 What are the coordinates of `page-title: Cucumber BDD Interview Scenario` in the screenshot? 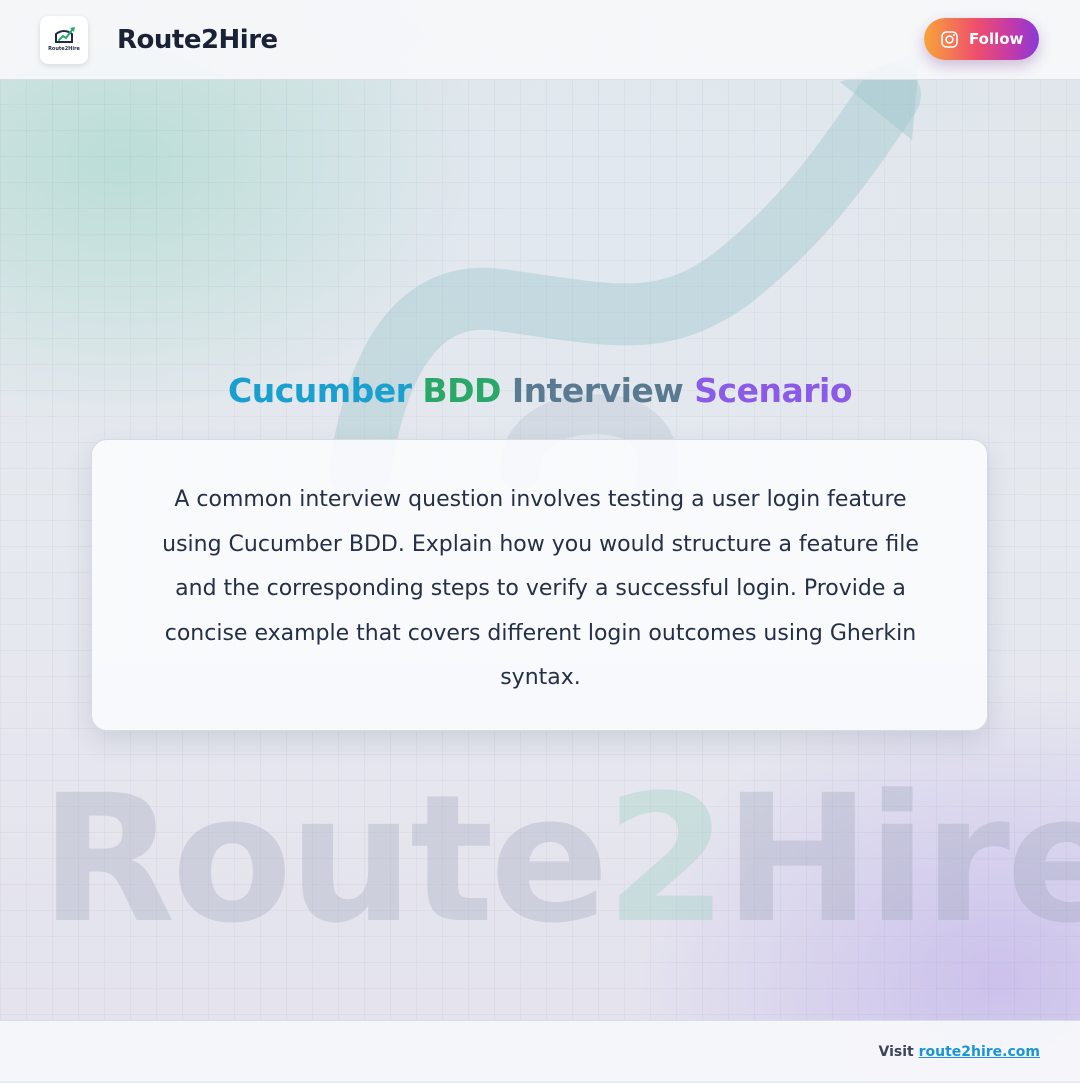 It's located at (540, 391).